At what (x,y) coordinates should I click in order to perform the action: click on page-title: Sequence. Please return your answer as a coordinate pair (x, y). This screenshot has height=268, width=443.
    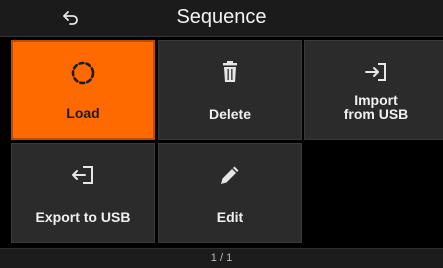
    Looking at the image, I should click on (221, 17).